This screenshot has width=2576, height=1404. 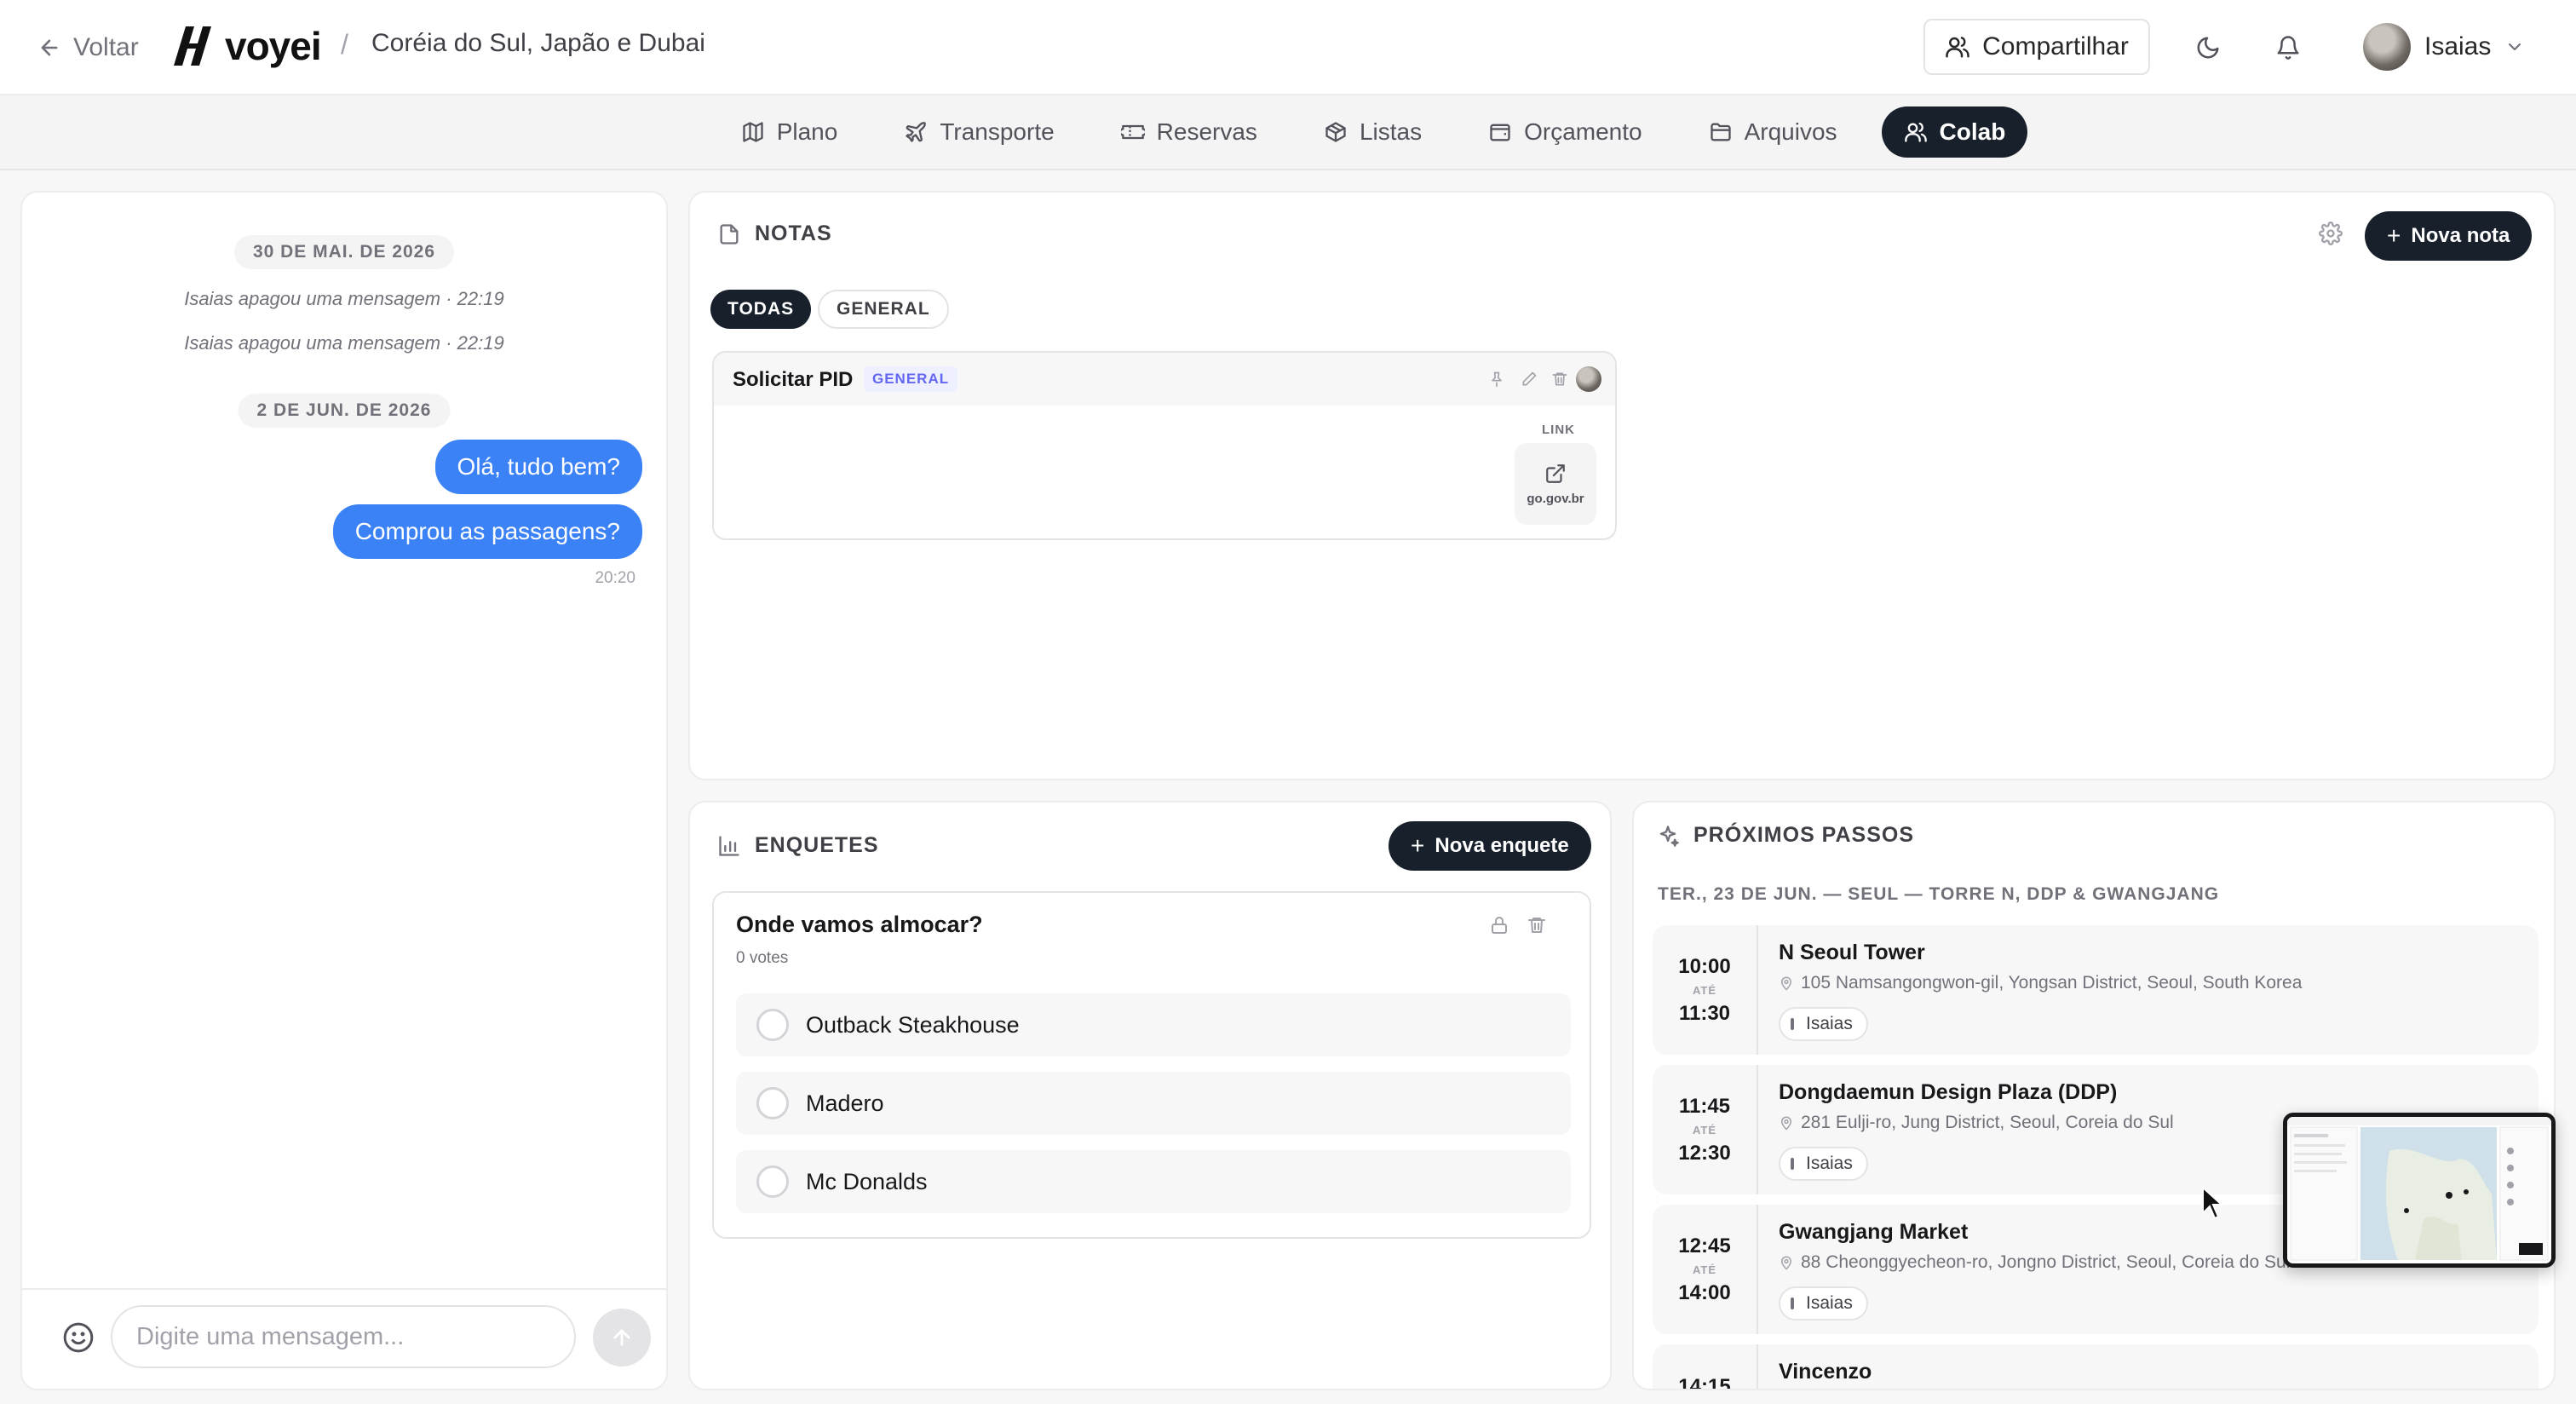 I want to click on participant-chip: Isaias, so click(x=1824, y=1164).